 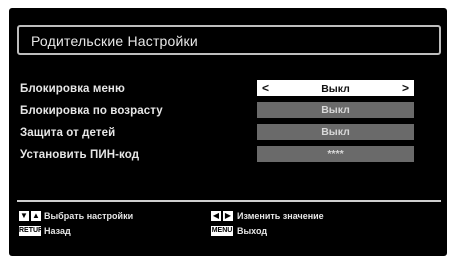 I want to click on age-lock-label: Блокировка по возрасту, so click(x=91, y=111).